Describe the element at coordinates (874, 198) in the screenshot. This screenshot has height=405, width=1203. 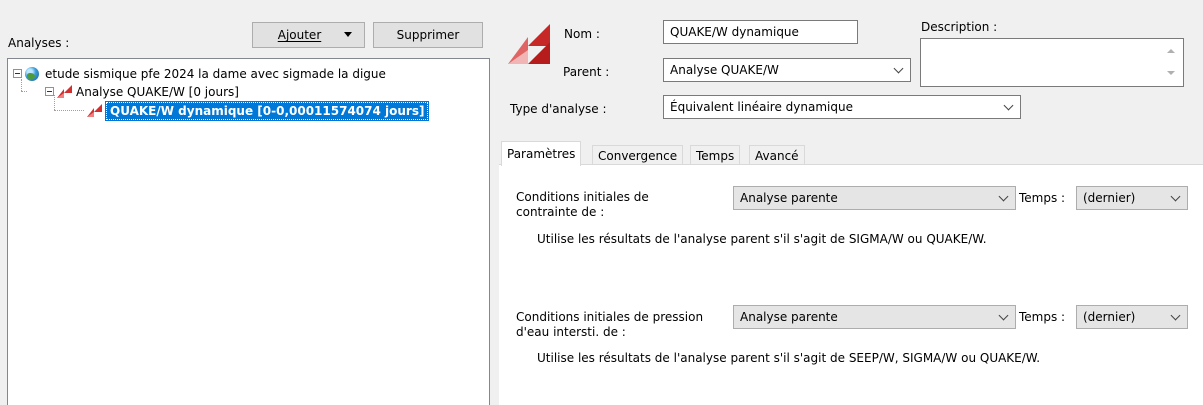
I see `stress-source-select: Analyse parente` at that location.